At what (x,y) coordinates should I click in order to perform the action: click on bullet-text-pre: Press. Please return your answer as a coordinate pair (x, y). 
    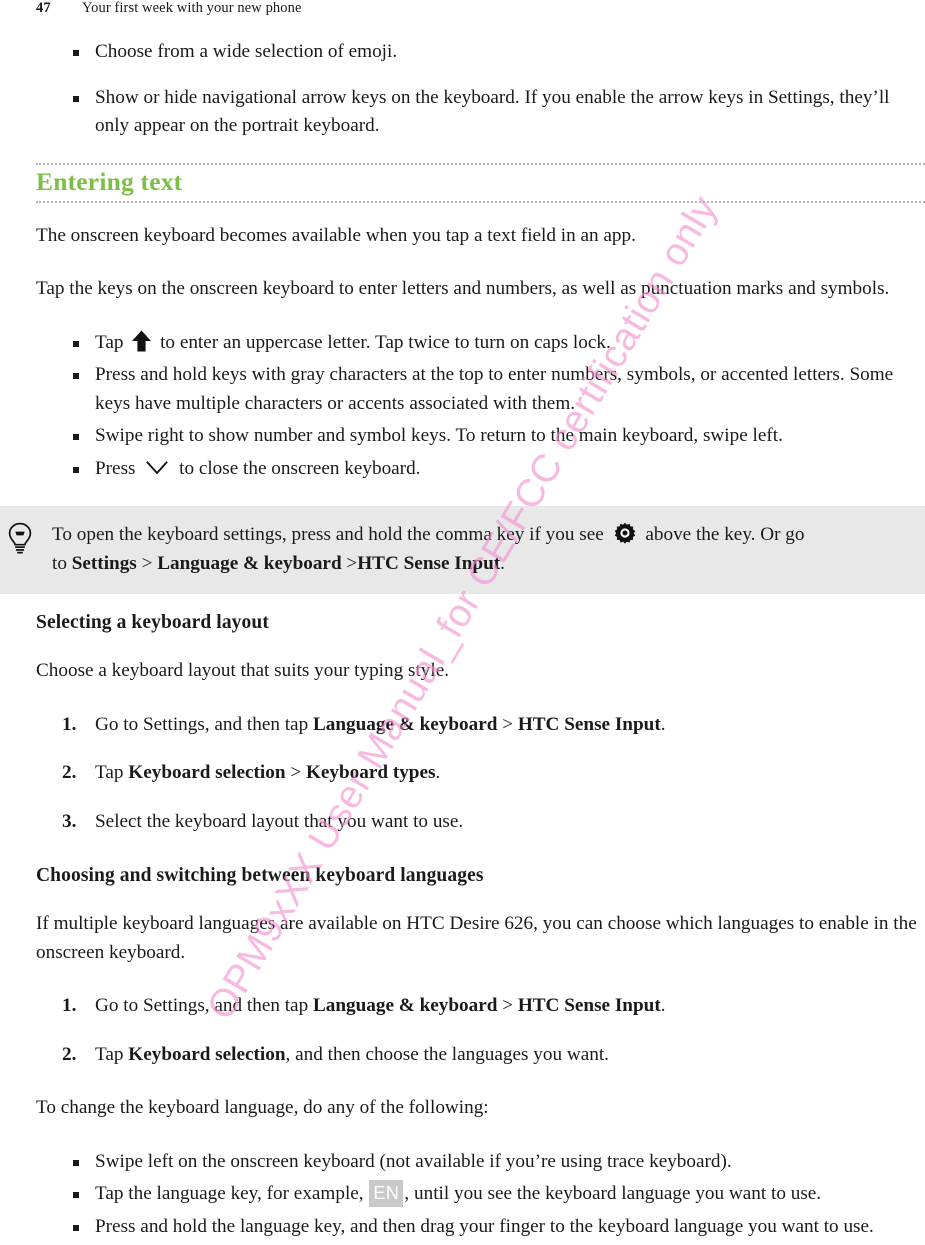
    Looking at the image, I should click on (115, 468).